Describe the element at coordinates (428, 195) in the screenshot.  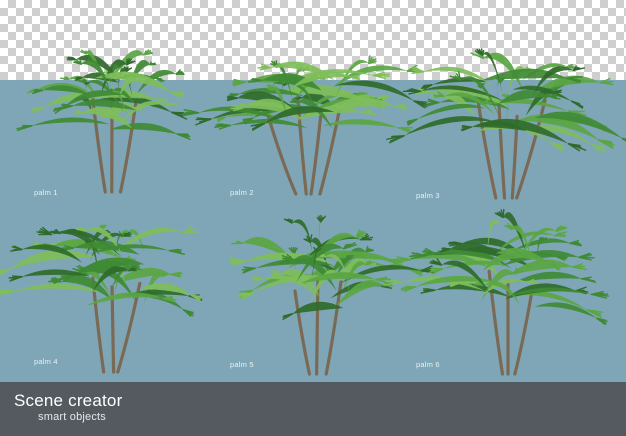
I see `palm-label-3: palm 3` at that location.